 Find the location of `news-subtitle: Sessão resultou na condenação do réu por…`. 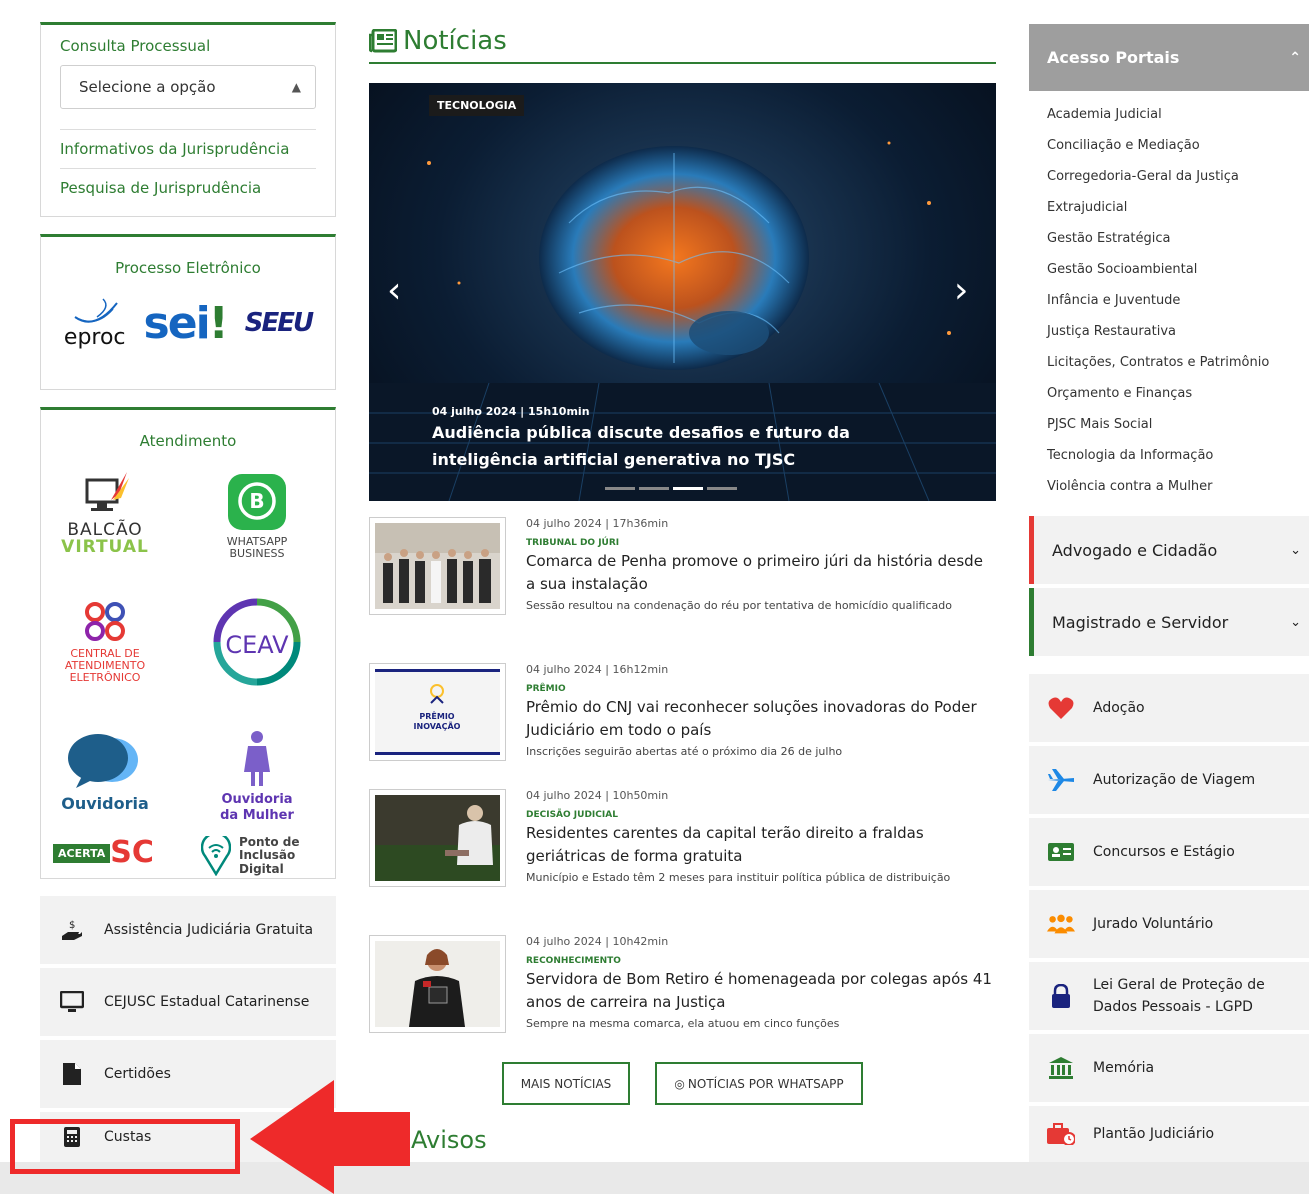

news-subtitle: Sessão resultou na condenação do réu por… is located at coordinates (739, 605).